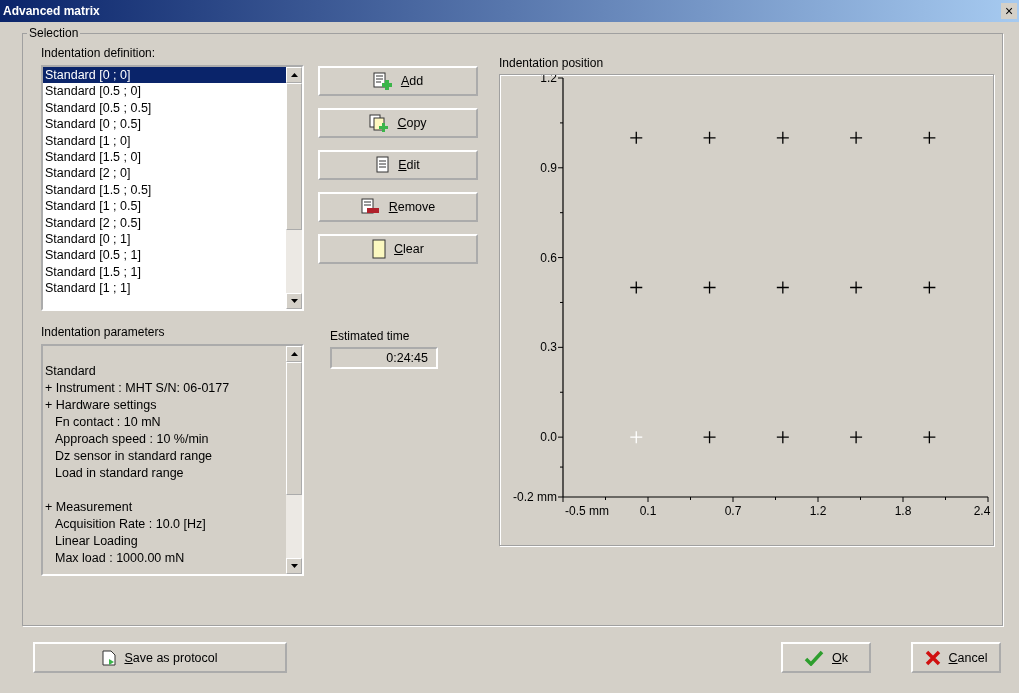  What do you see at coordinates (160, 657) in the screenshot?
I see `save-button: Save as protocol` at bounding box center [160, 657].